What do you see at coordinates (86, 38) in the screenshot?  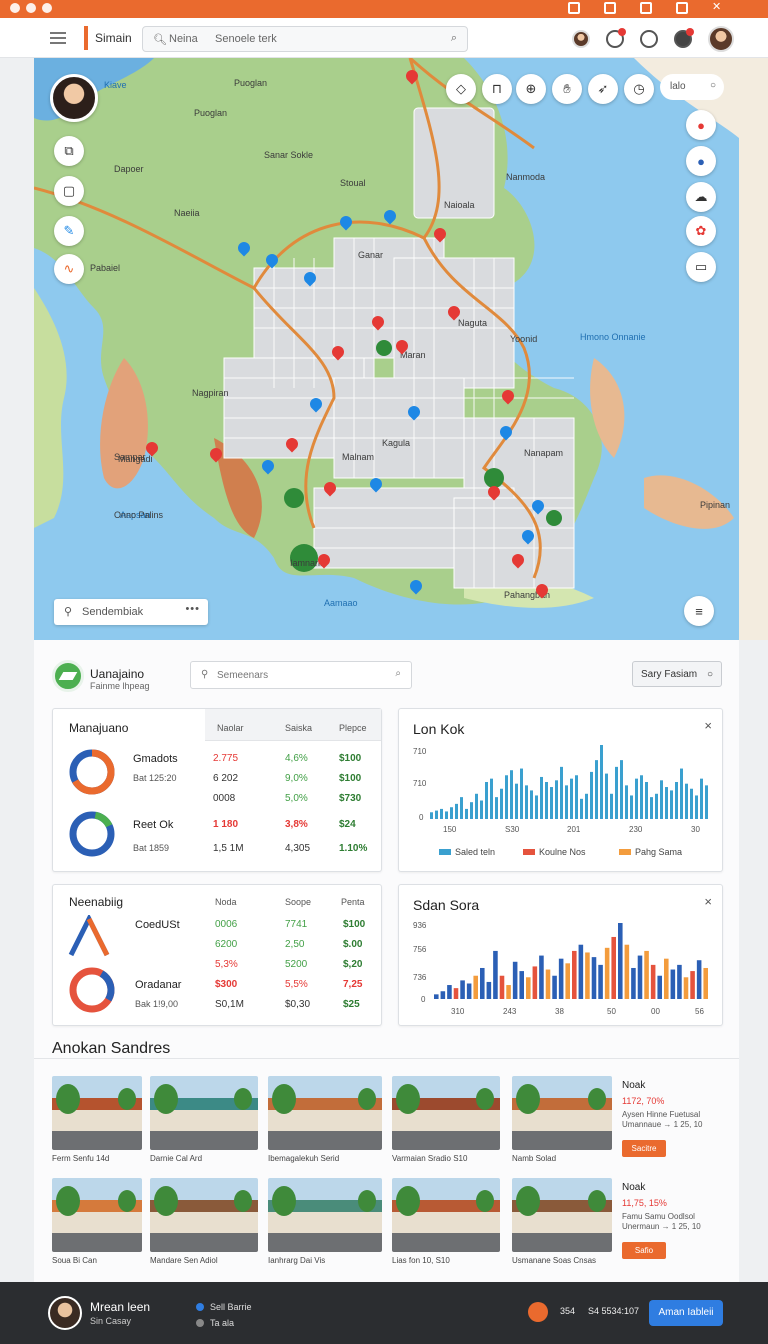 I see `brand-accent` at bounding box center [86, 38].